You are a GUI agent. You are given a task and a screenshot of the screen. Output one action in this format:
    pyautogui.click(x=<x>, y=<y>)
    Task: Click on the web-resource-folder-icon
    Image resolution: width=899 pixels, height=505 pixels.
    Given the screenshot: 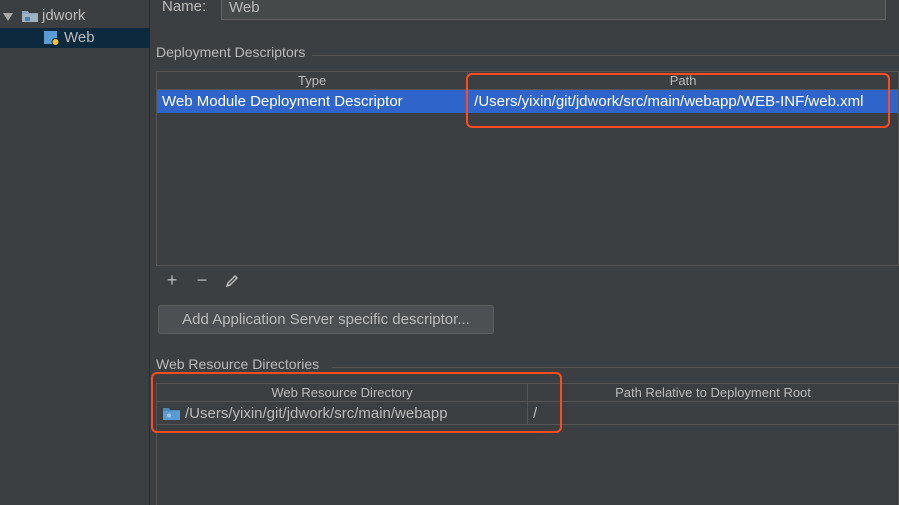 What is the action you would take?
    pyautogui.click(x=171, y=414)
    